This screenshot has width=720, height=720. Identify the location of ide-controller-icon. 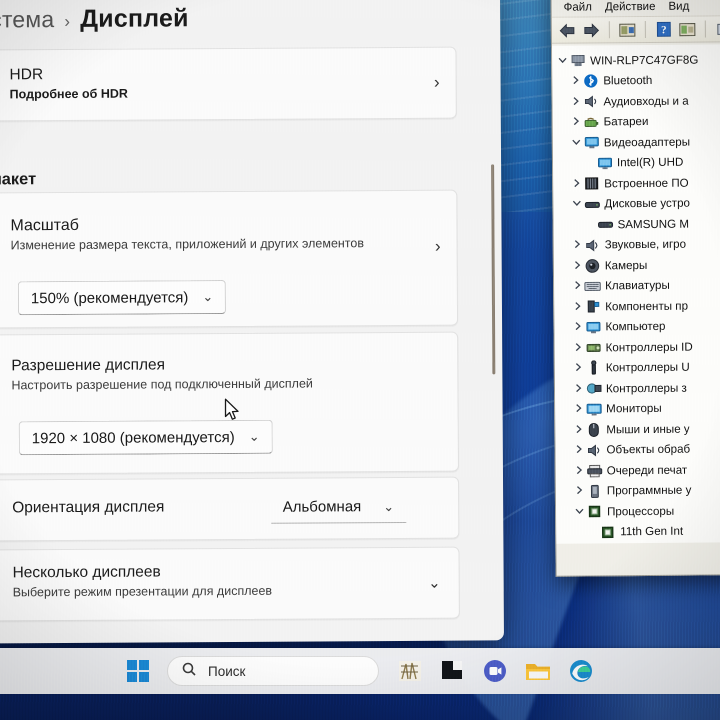
(593, 347).